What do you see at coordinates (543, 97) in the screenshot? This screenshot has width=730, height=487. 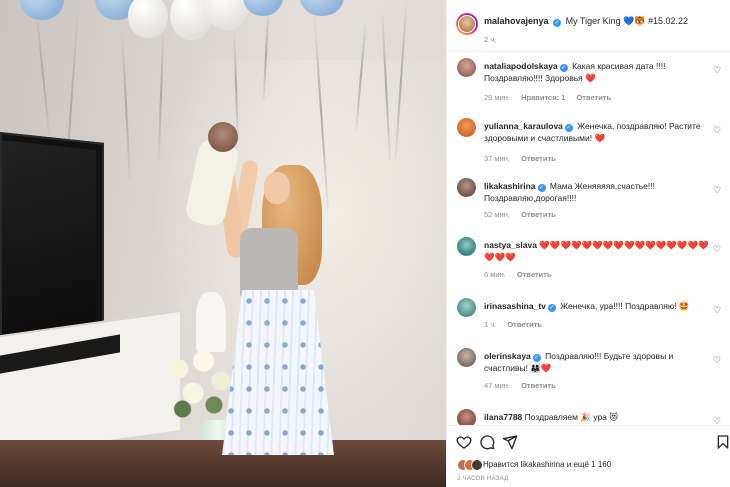 I see `comment-likes-count: Нравится: 1` at bounding box center [543, 97].